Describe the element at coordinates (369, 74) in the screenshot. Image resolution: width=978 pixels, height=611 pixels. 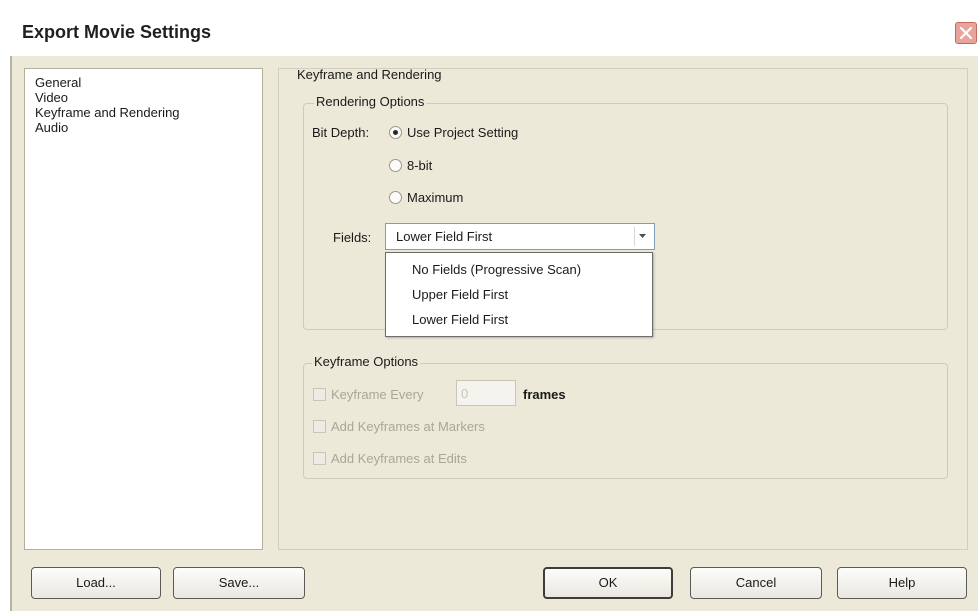
I see `section-title: Keyframe and Rendering` at that location.